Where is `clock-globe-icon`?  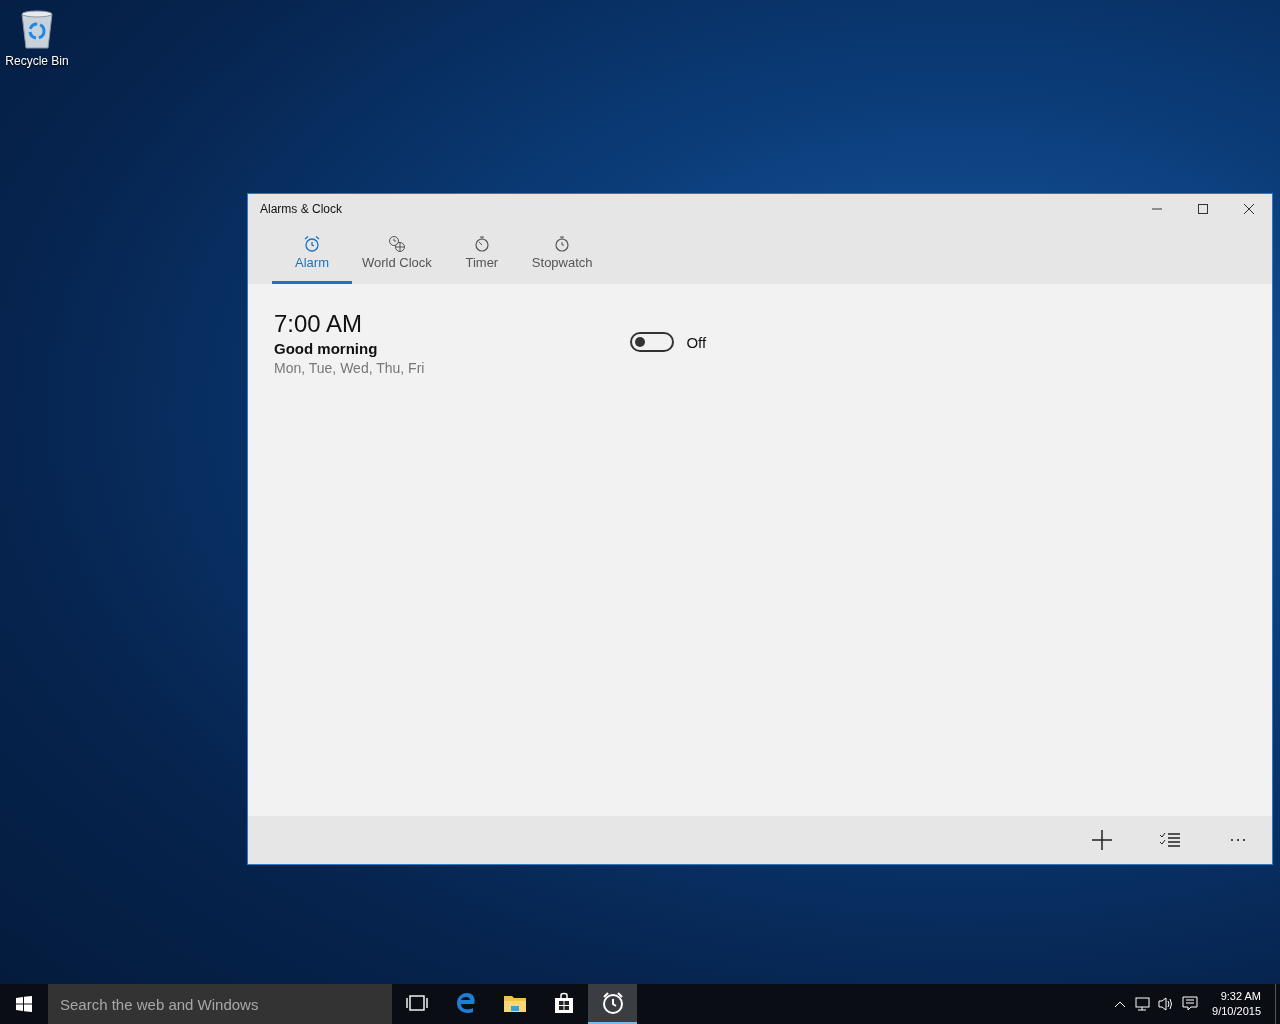 clock-globe-icon is located at coordinates (396, 244).